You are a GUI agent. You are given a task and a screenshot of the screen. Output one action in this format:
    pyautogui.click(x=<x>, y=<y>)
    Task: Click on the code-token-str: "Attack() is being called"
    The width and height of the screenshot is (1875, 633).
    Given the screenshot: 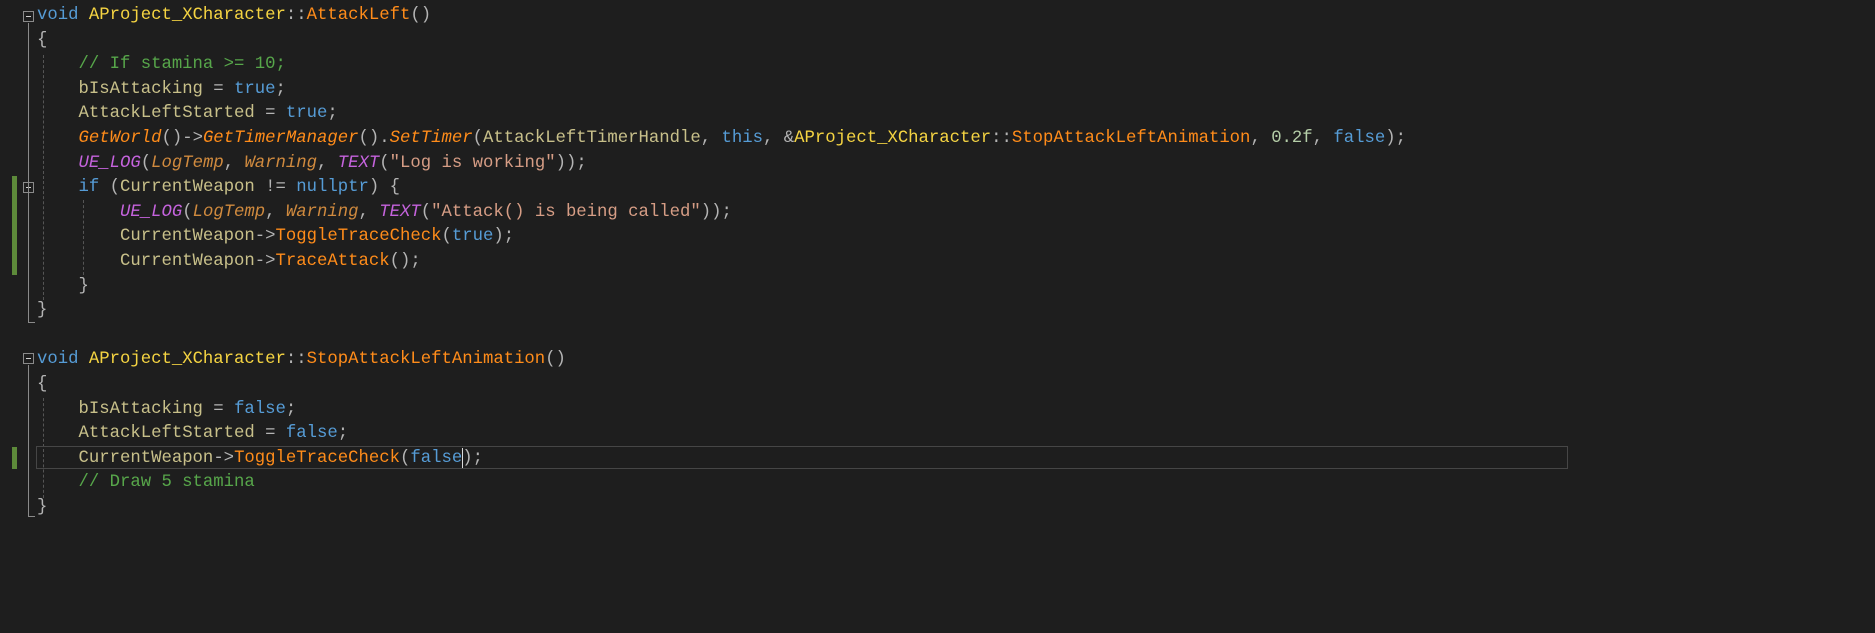 What is the action you would take?
    pyautogui.click(x=566, y=212)
    